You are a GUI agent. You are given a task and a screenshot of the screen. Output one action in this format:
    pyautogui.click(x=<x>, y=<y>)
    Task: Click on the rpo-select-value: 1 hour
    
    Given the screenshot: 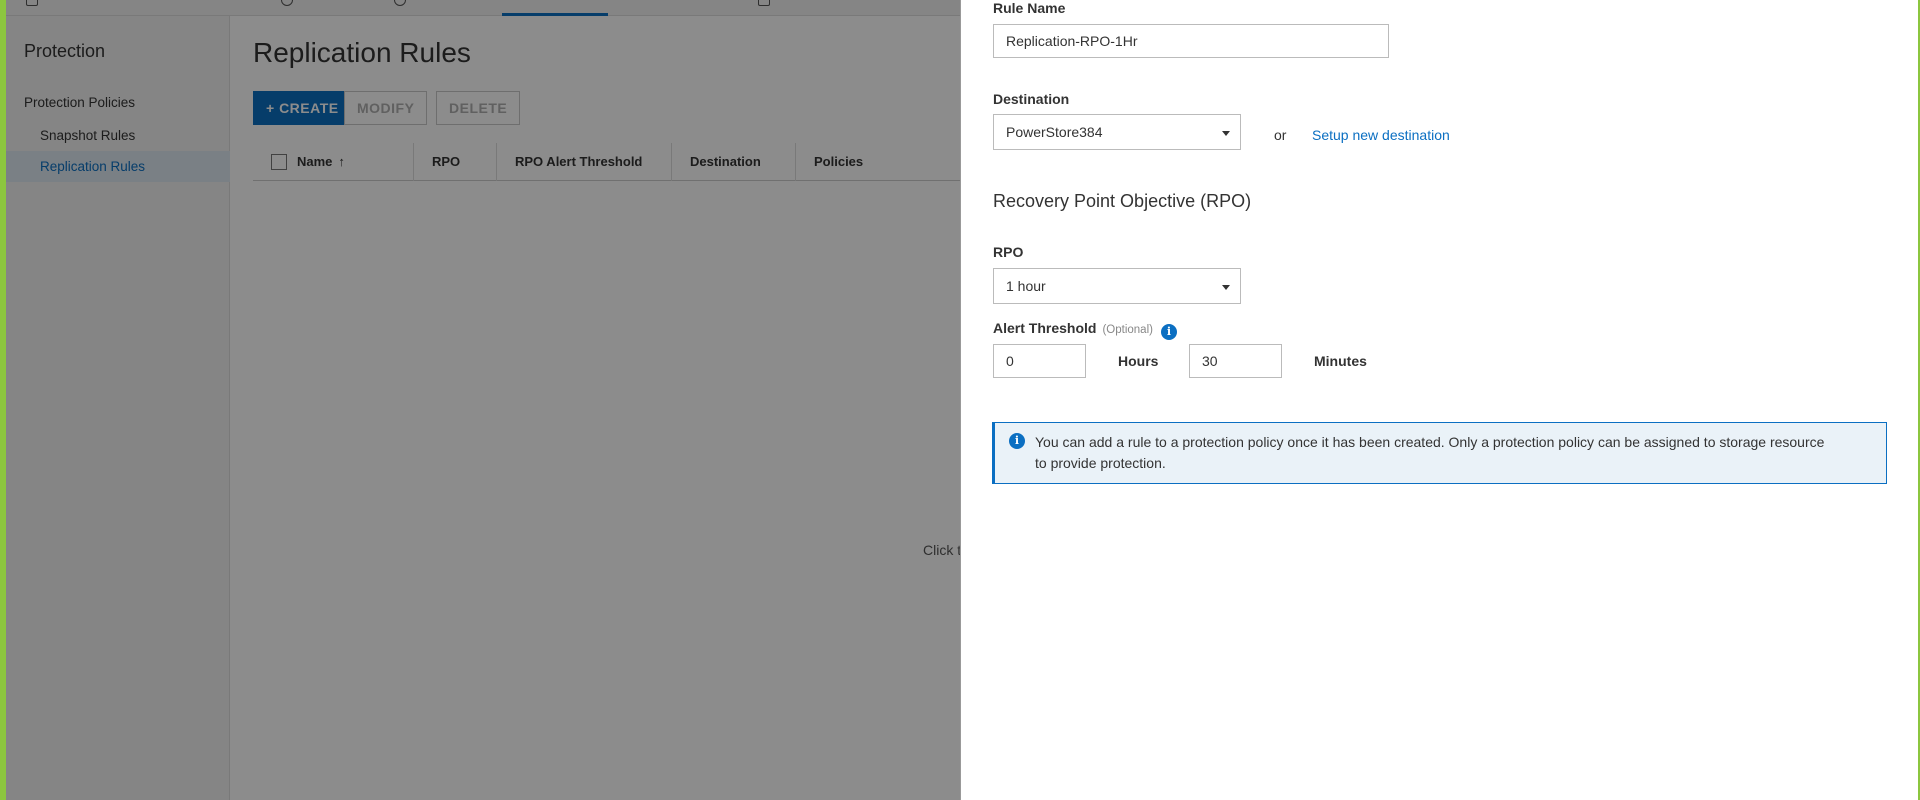 What is the action you would take?
    pyautogui.click(x=1026, y=286)
    